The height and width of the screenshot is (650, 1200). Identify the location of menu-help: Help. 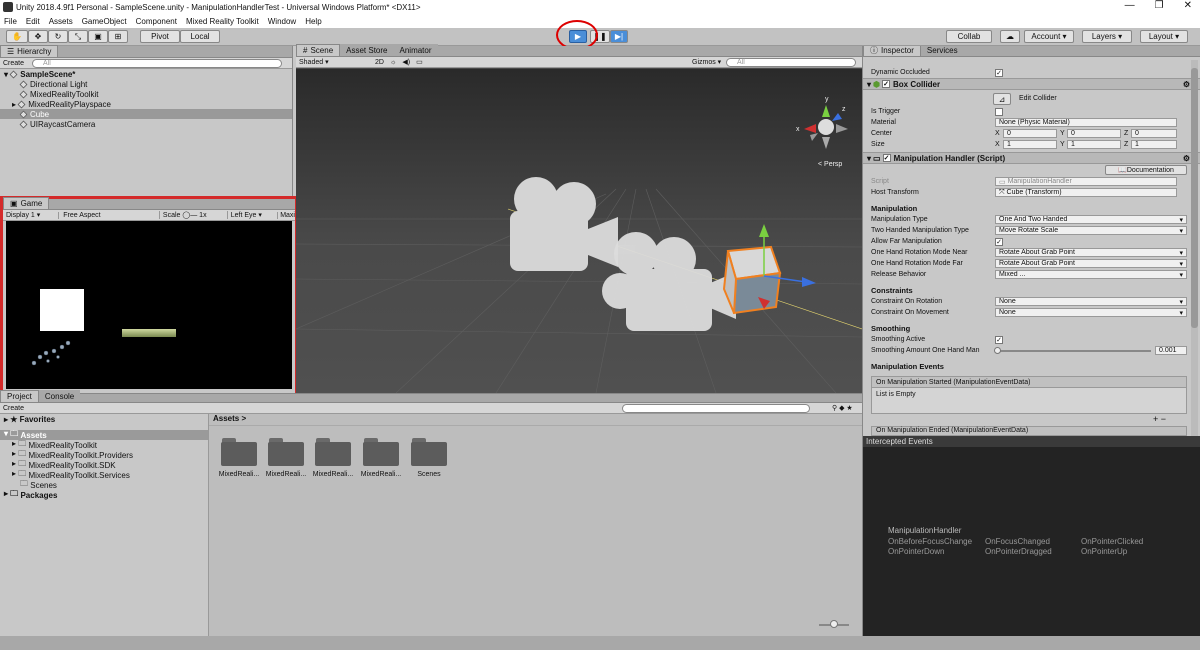
(313, 21).